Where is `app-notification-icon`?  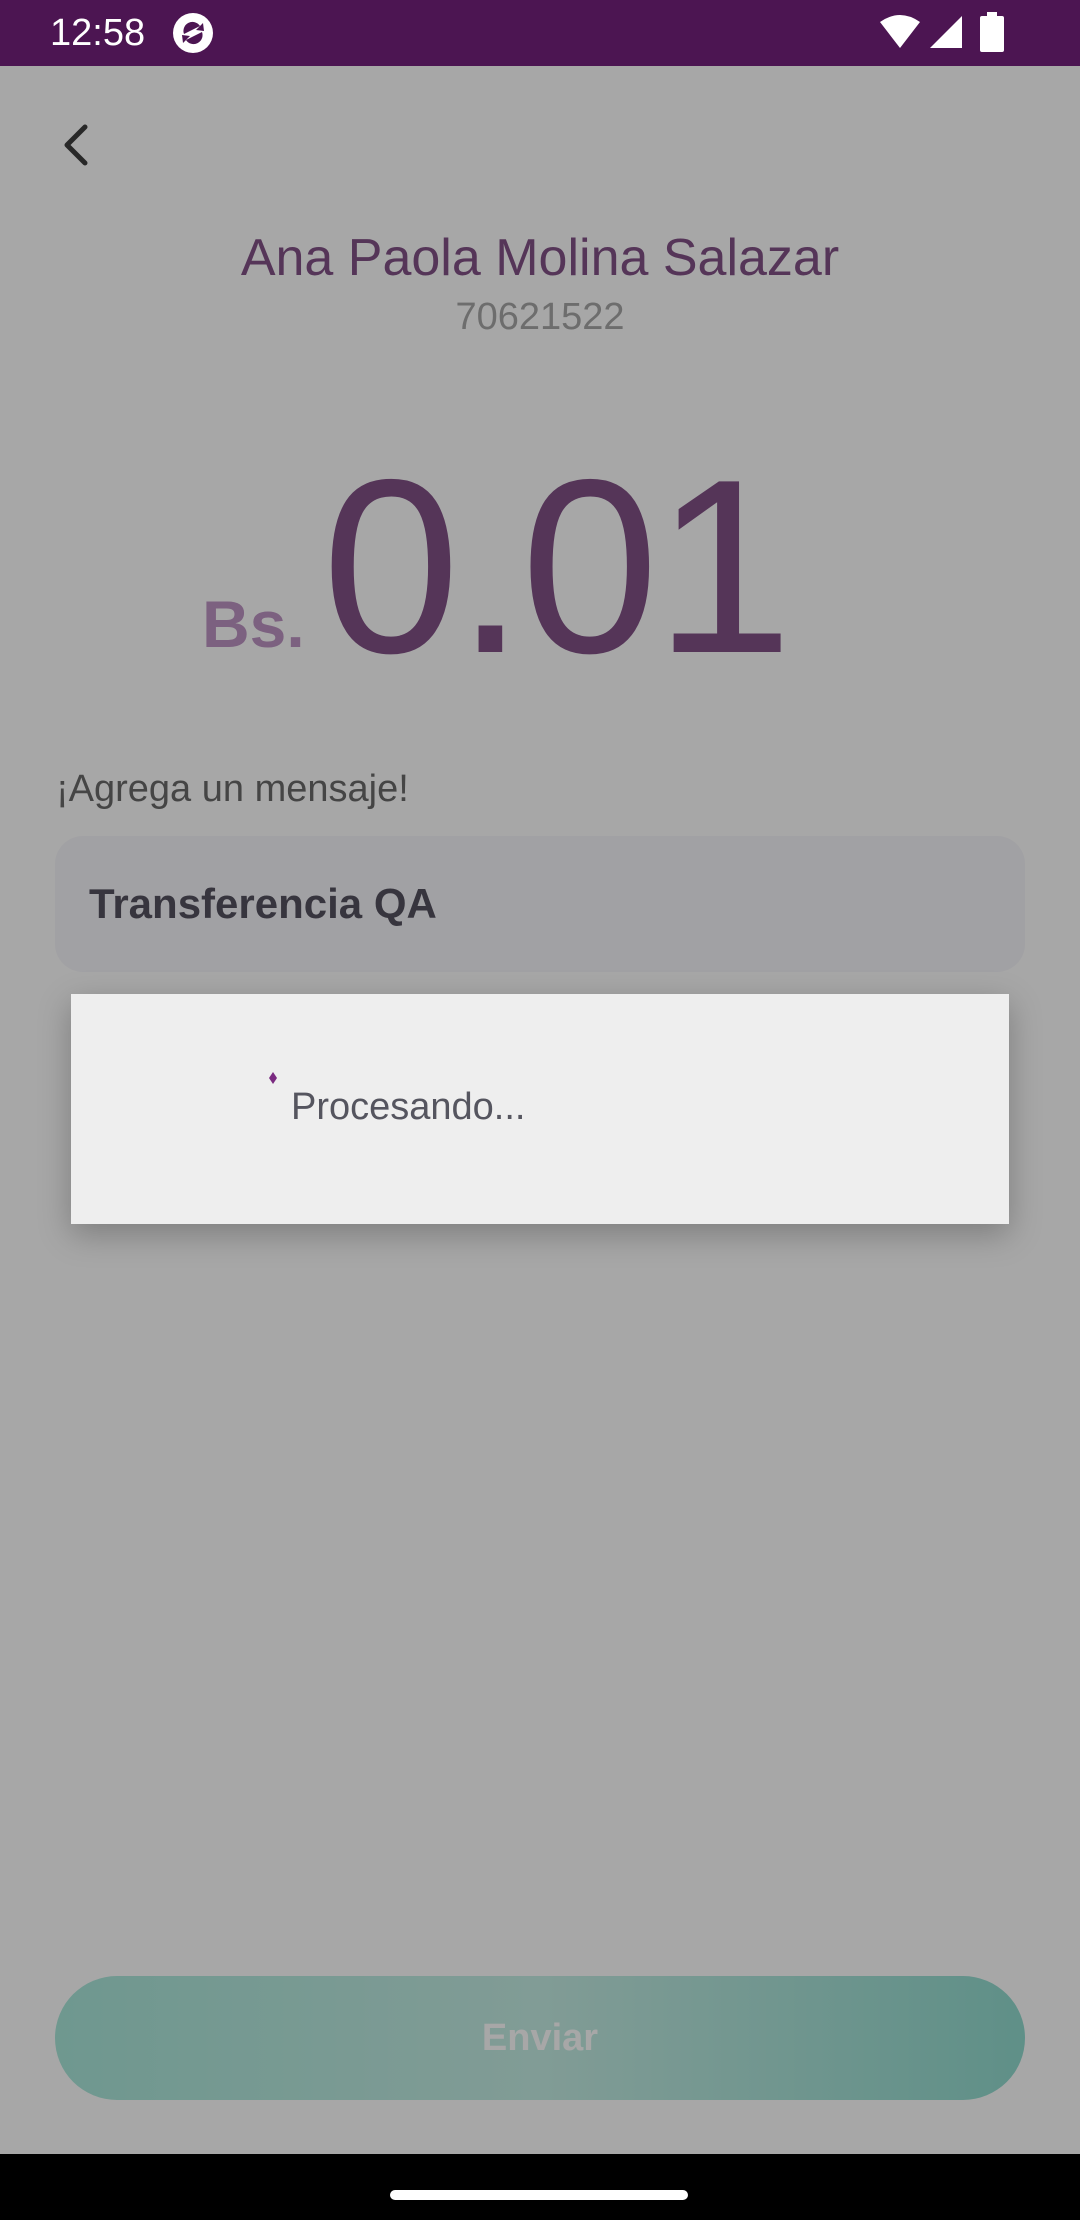 app-notification-icon is located at coordinates (193, 33).